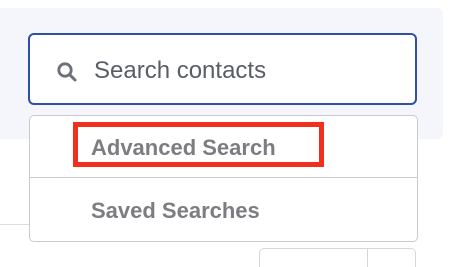 Image resolution: width=452 pixels, height=267 pixels. I want to click on search-icon, so click(67, 72).